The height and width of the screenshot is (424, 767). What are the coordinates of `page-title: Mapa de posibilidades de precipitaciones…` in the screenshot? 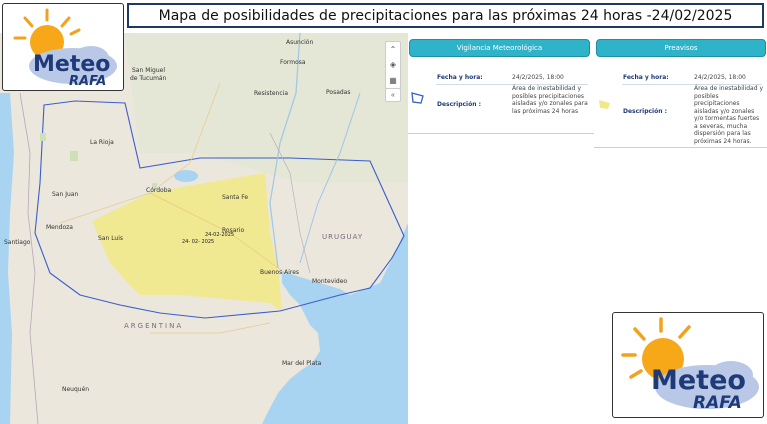 It's located at (445, 15).